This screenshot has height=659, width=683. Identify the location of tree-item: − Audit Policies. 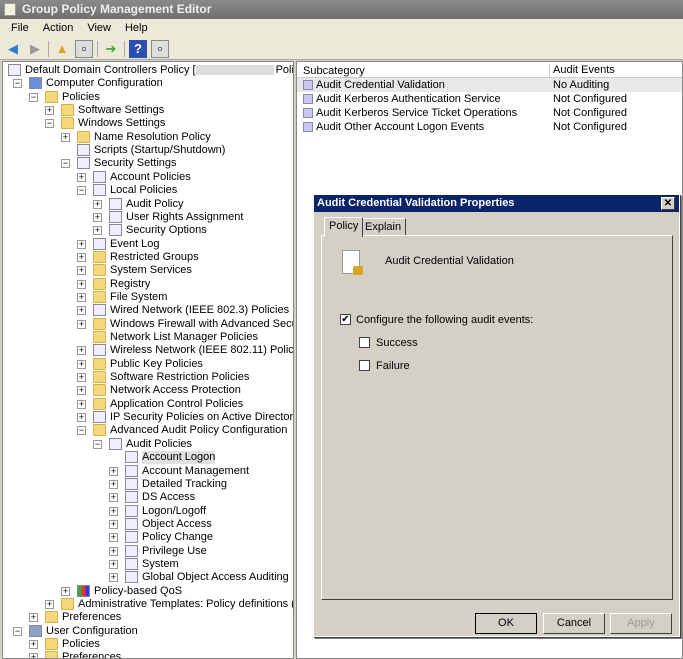
(148, 444).